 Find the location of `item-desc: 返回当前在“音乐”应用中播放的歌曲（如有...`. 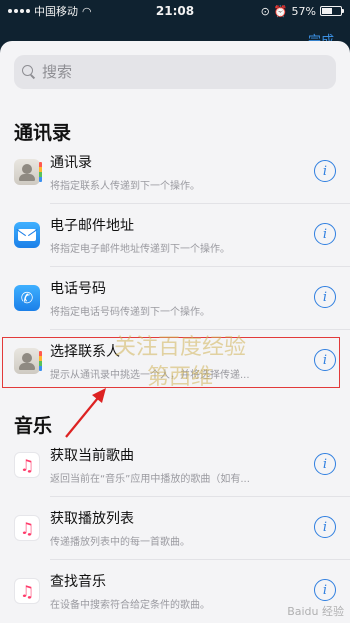

item-desc: 返回当前在“音乐”应用中播放的歌曲（如有... is located at coordinates (150, 479).